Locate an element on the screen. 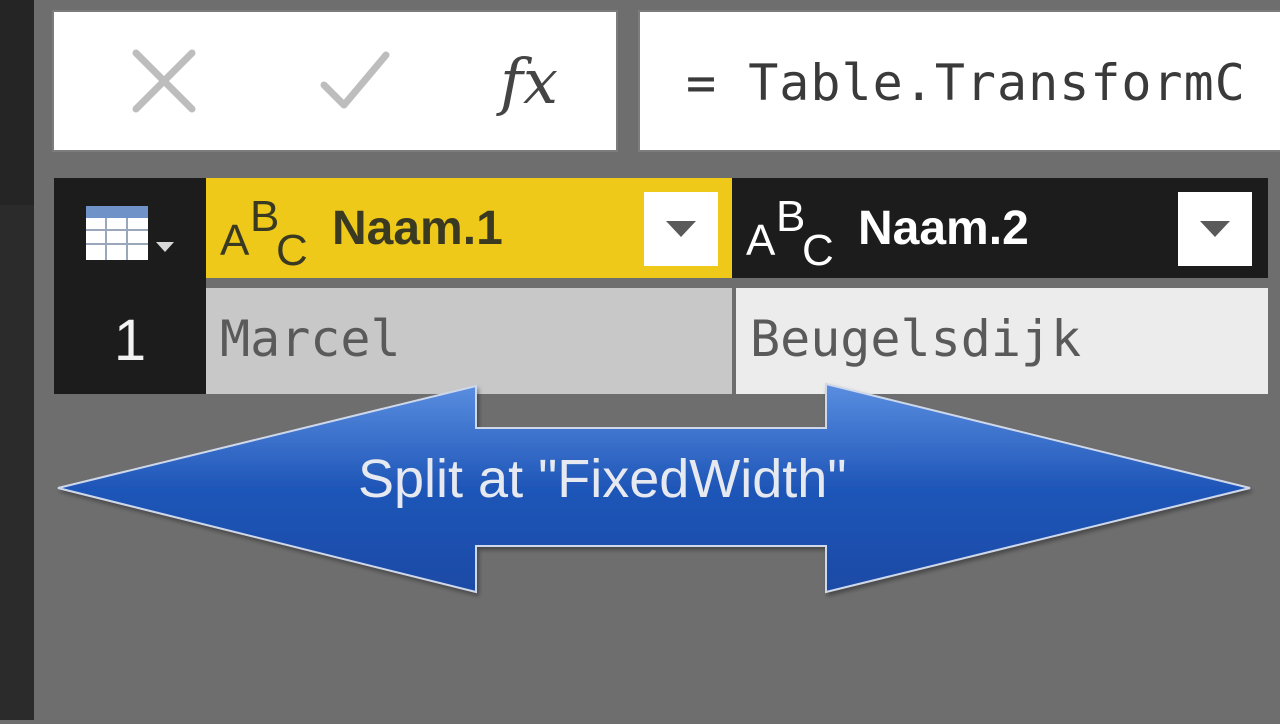 This screenshot has width=1280, height=724. annotation-label: Split at "FixedWidth" is located at coordinates (602, 479).